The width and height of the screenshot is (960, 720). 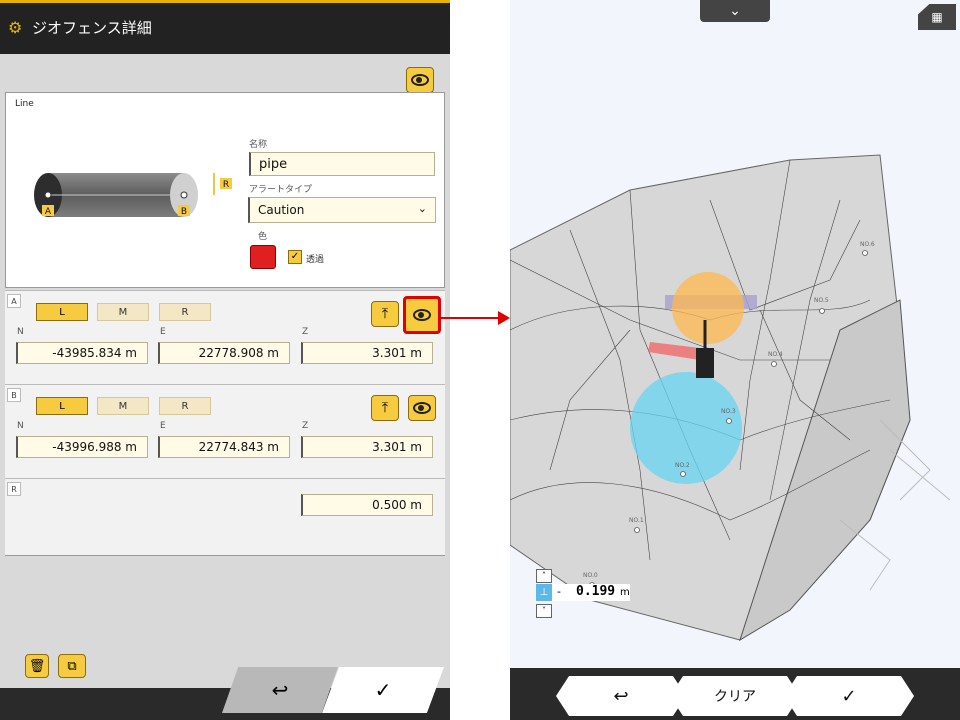 I want to click on height-up-button: ˄, so click(x=544, y=576).